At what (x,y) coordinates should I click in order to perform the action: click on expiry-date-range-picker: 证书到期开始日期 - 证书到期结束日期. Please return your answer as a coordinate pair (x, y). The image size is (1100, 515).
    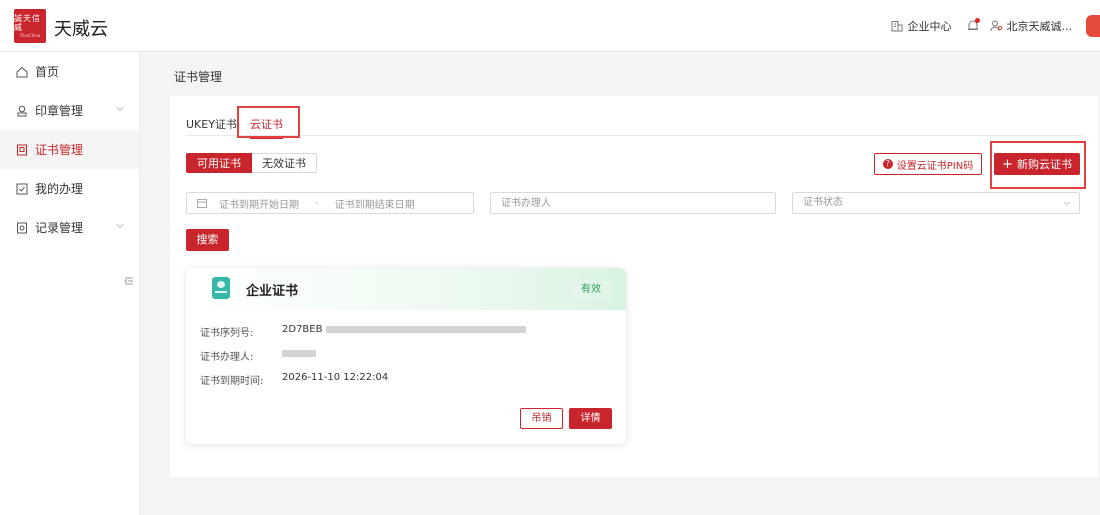
    Looking at the image, I should click on (330, 203).